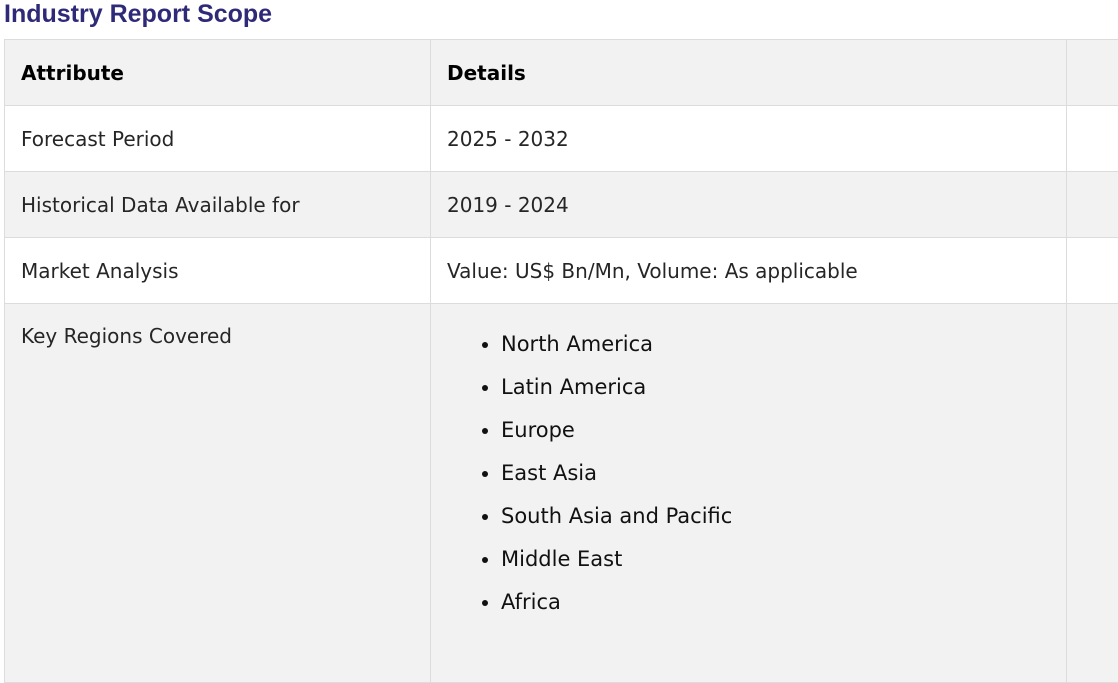 This screenshot has height=683, width=1118. I want to click on region-list-item: Africa, so click(775, 602).